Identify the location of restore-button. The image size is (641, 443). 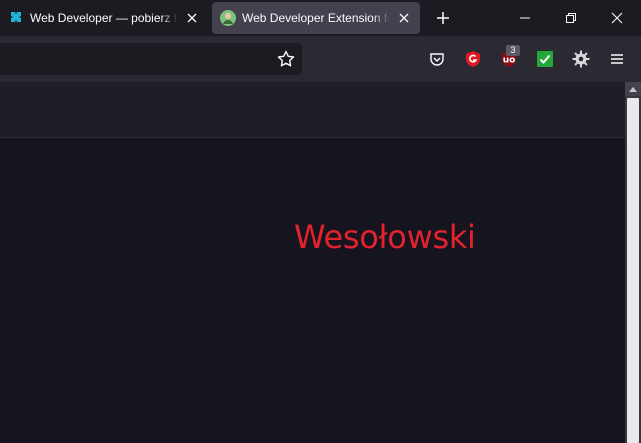
(571, 18).